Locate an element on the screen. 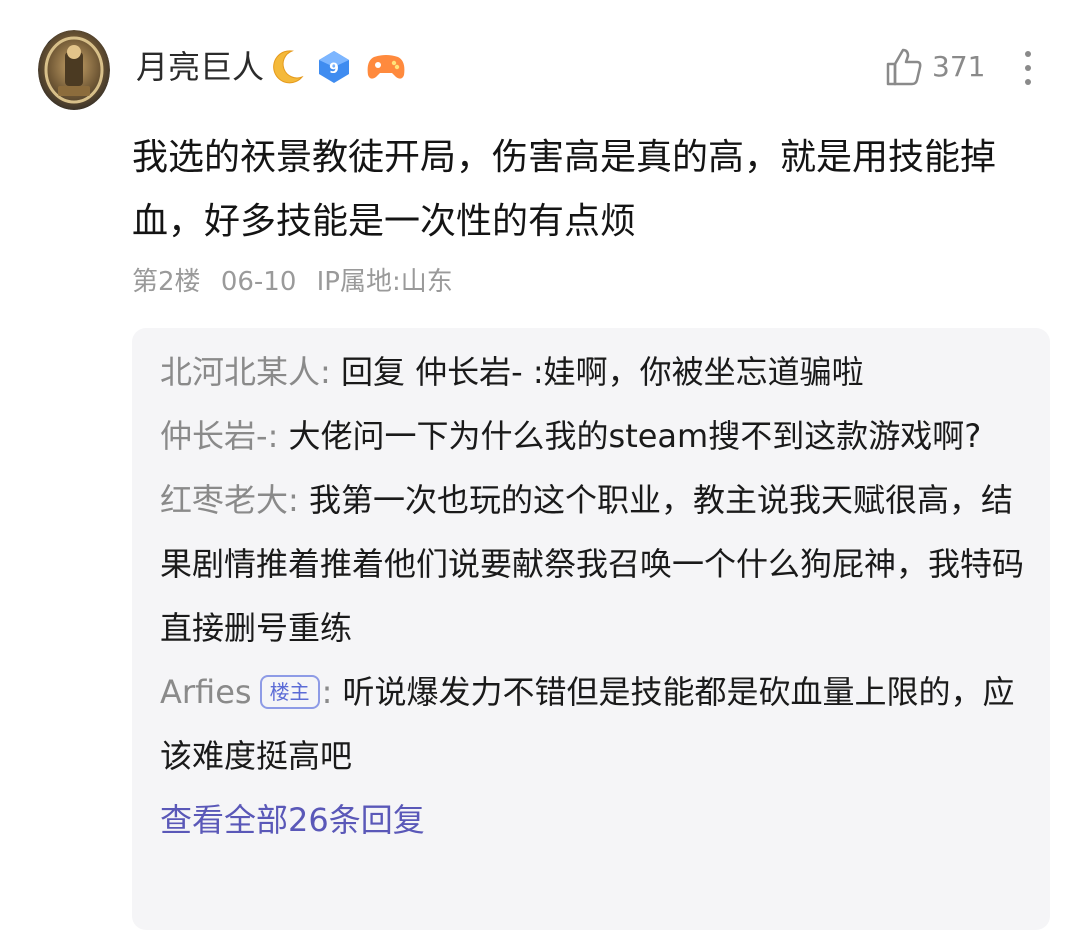 The image size is (1080, 947). reply-author: 北河北某人 is located at coordinates (240, 372).